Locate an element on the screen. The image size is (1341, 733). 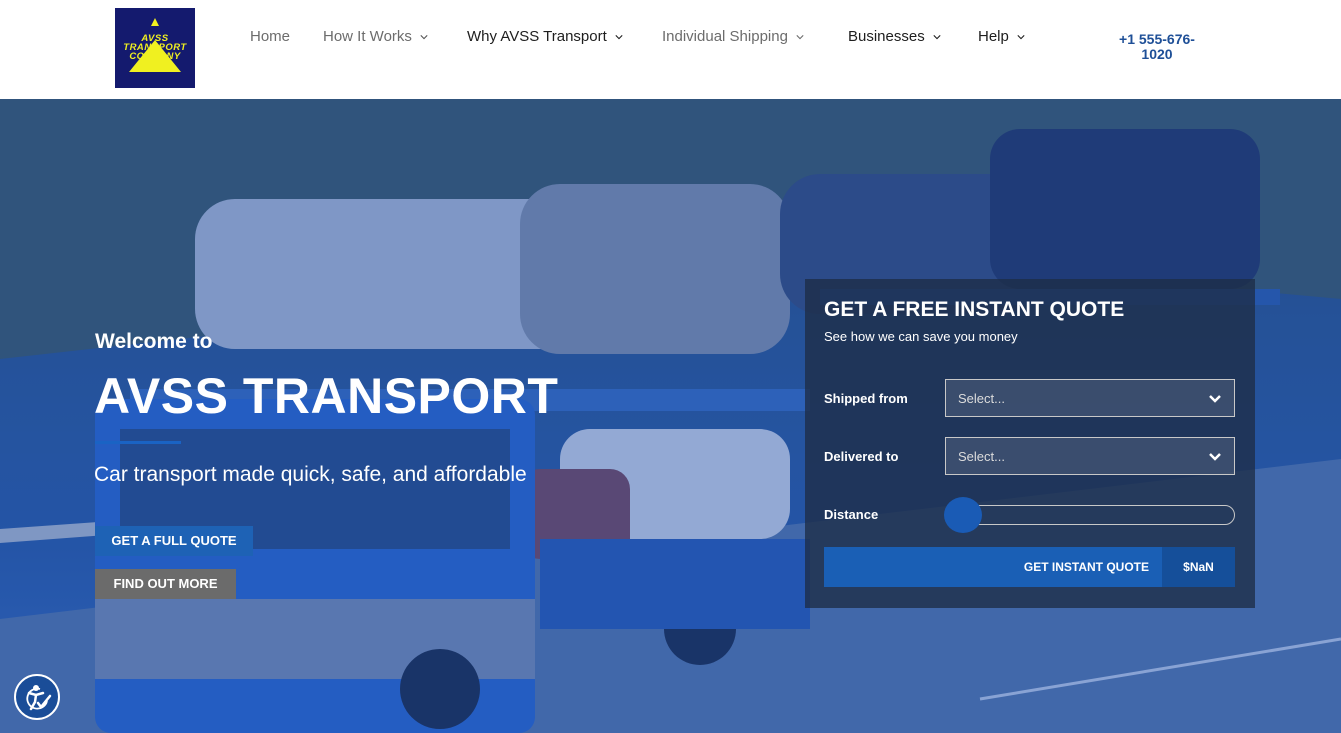
quote-price: $NaN is located at coordinates (1198, 567).